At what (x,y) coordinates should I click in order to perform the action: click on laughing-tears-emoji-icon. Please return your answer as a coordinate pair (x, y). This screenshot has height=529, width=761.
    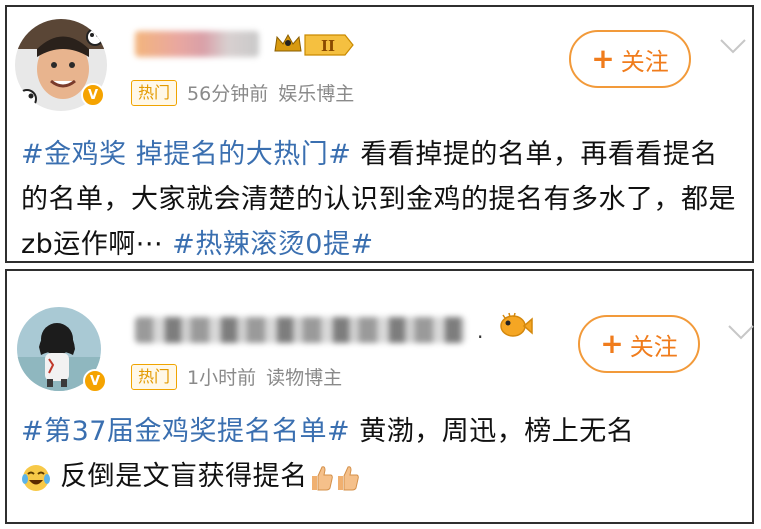
    Looking at the image, I should click on (36, 477).